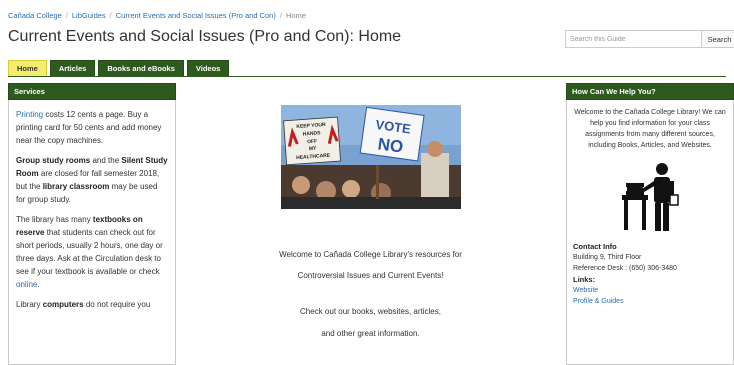 The image size is (734, 365). I want to click on building-text: Building 9, Third Floor, so click(607, 257).